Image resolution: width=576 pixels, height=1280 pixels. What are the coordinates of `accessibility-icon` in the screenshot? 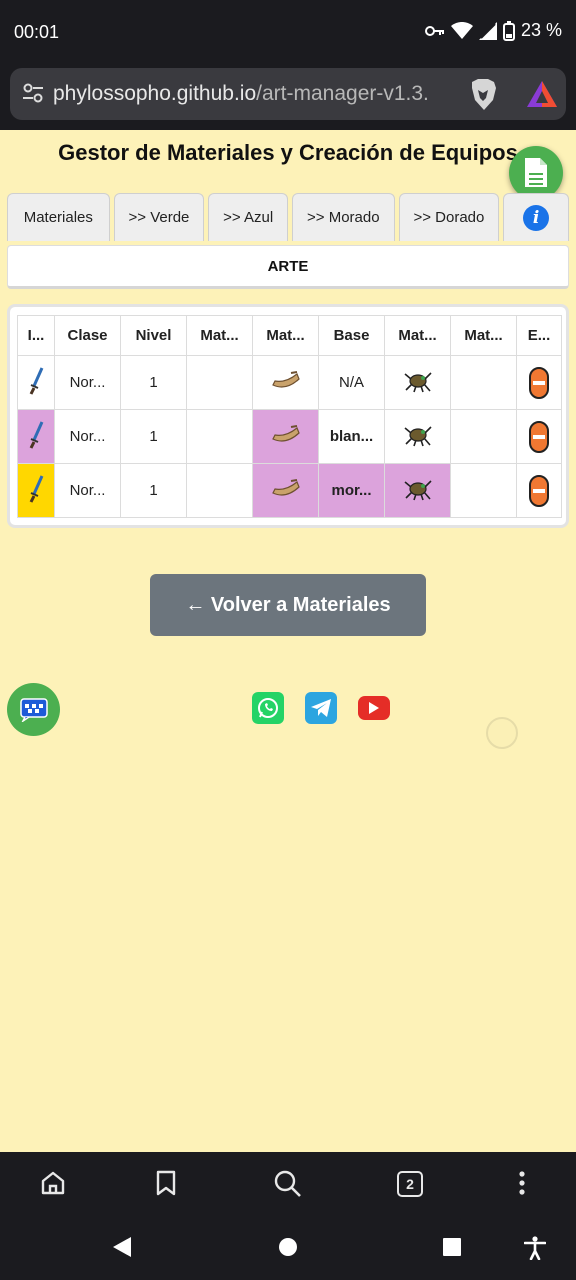 It's located at (535, 1248).